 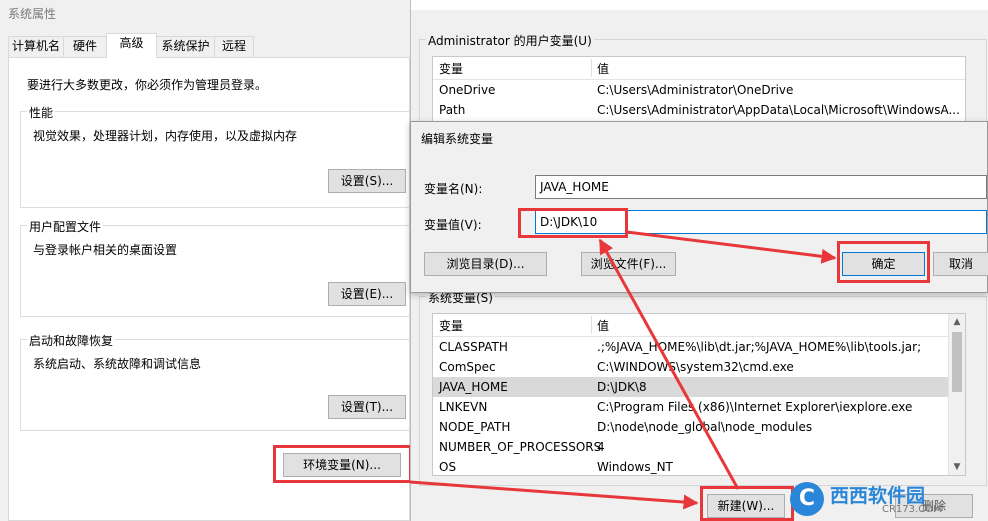 I want to click on watermark-logo-icon: C, so click(x=807, y=499).